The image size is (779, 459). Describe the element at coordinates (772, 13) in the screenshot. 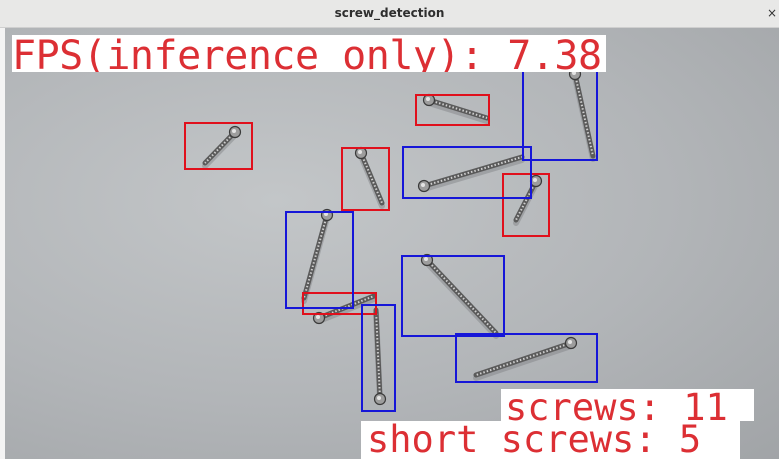

I see `close-icon: ×` at that location.